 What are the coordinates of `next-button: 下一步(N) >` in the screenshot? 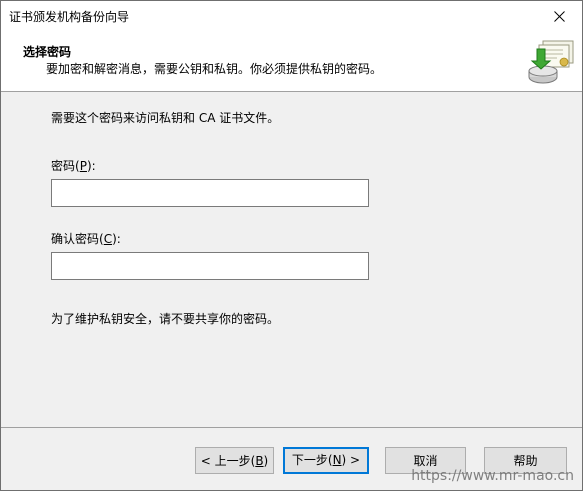 It's located at (326, 460).